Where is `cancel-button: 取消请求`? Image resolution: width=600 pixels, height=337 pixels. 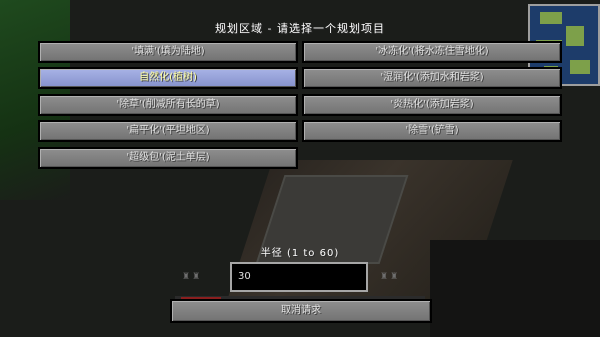
cancel-button: 取消请求 is located at coordinates (301, 311).